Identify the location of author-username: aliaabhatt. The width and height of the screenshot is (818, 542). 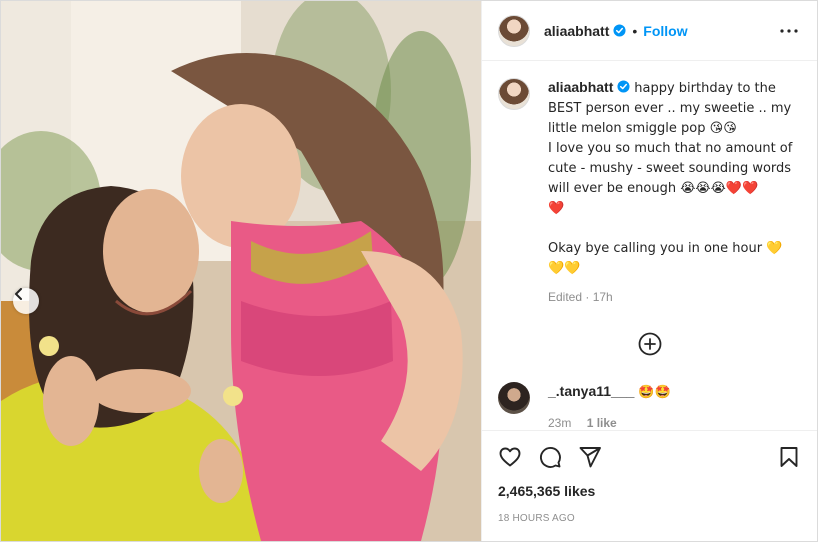
(576, 31).